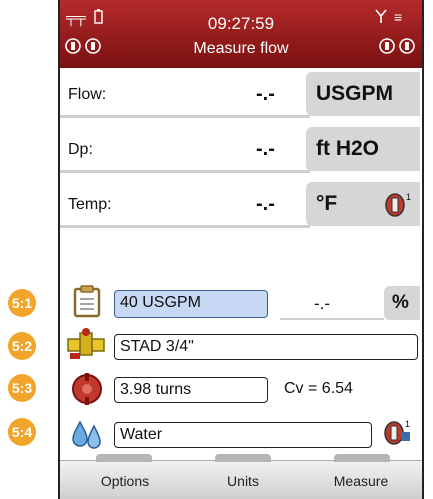  Describe the element at coordinates (86, 343) in the screenshot. I see `valve-icon` at that location.